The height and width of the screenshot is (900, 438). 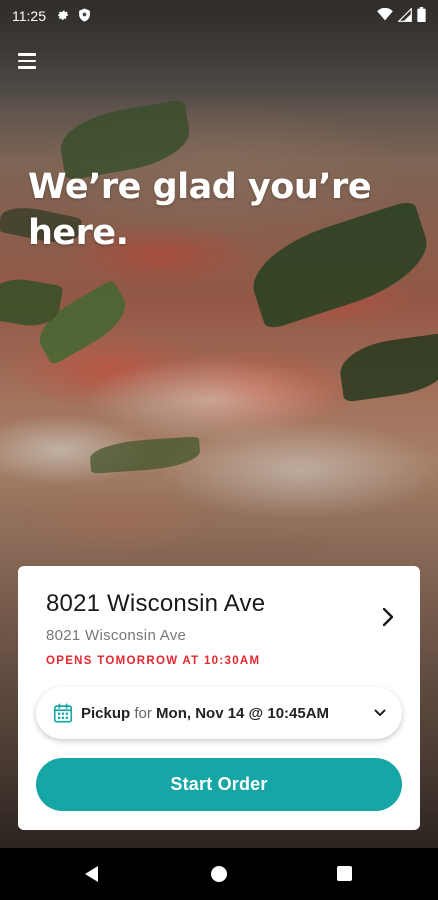 What do you see at coordinates (243, 713) in the screenshot?
I see `order-datetime: Mon, Nov 14 @ 10:45AM` at bounding box center [243, 713].